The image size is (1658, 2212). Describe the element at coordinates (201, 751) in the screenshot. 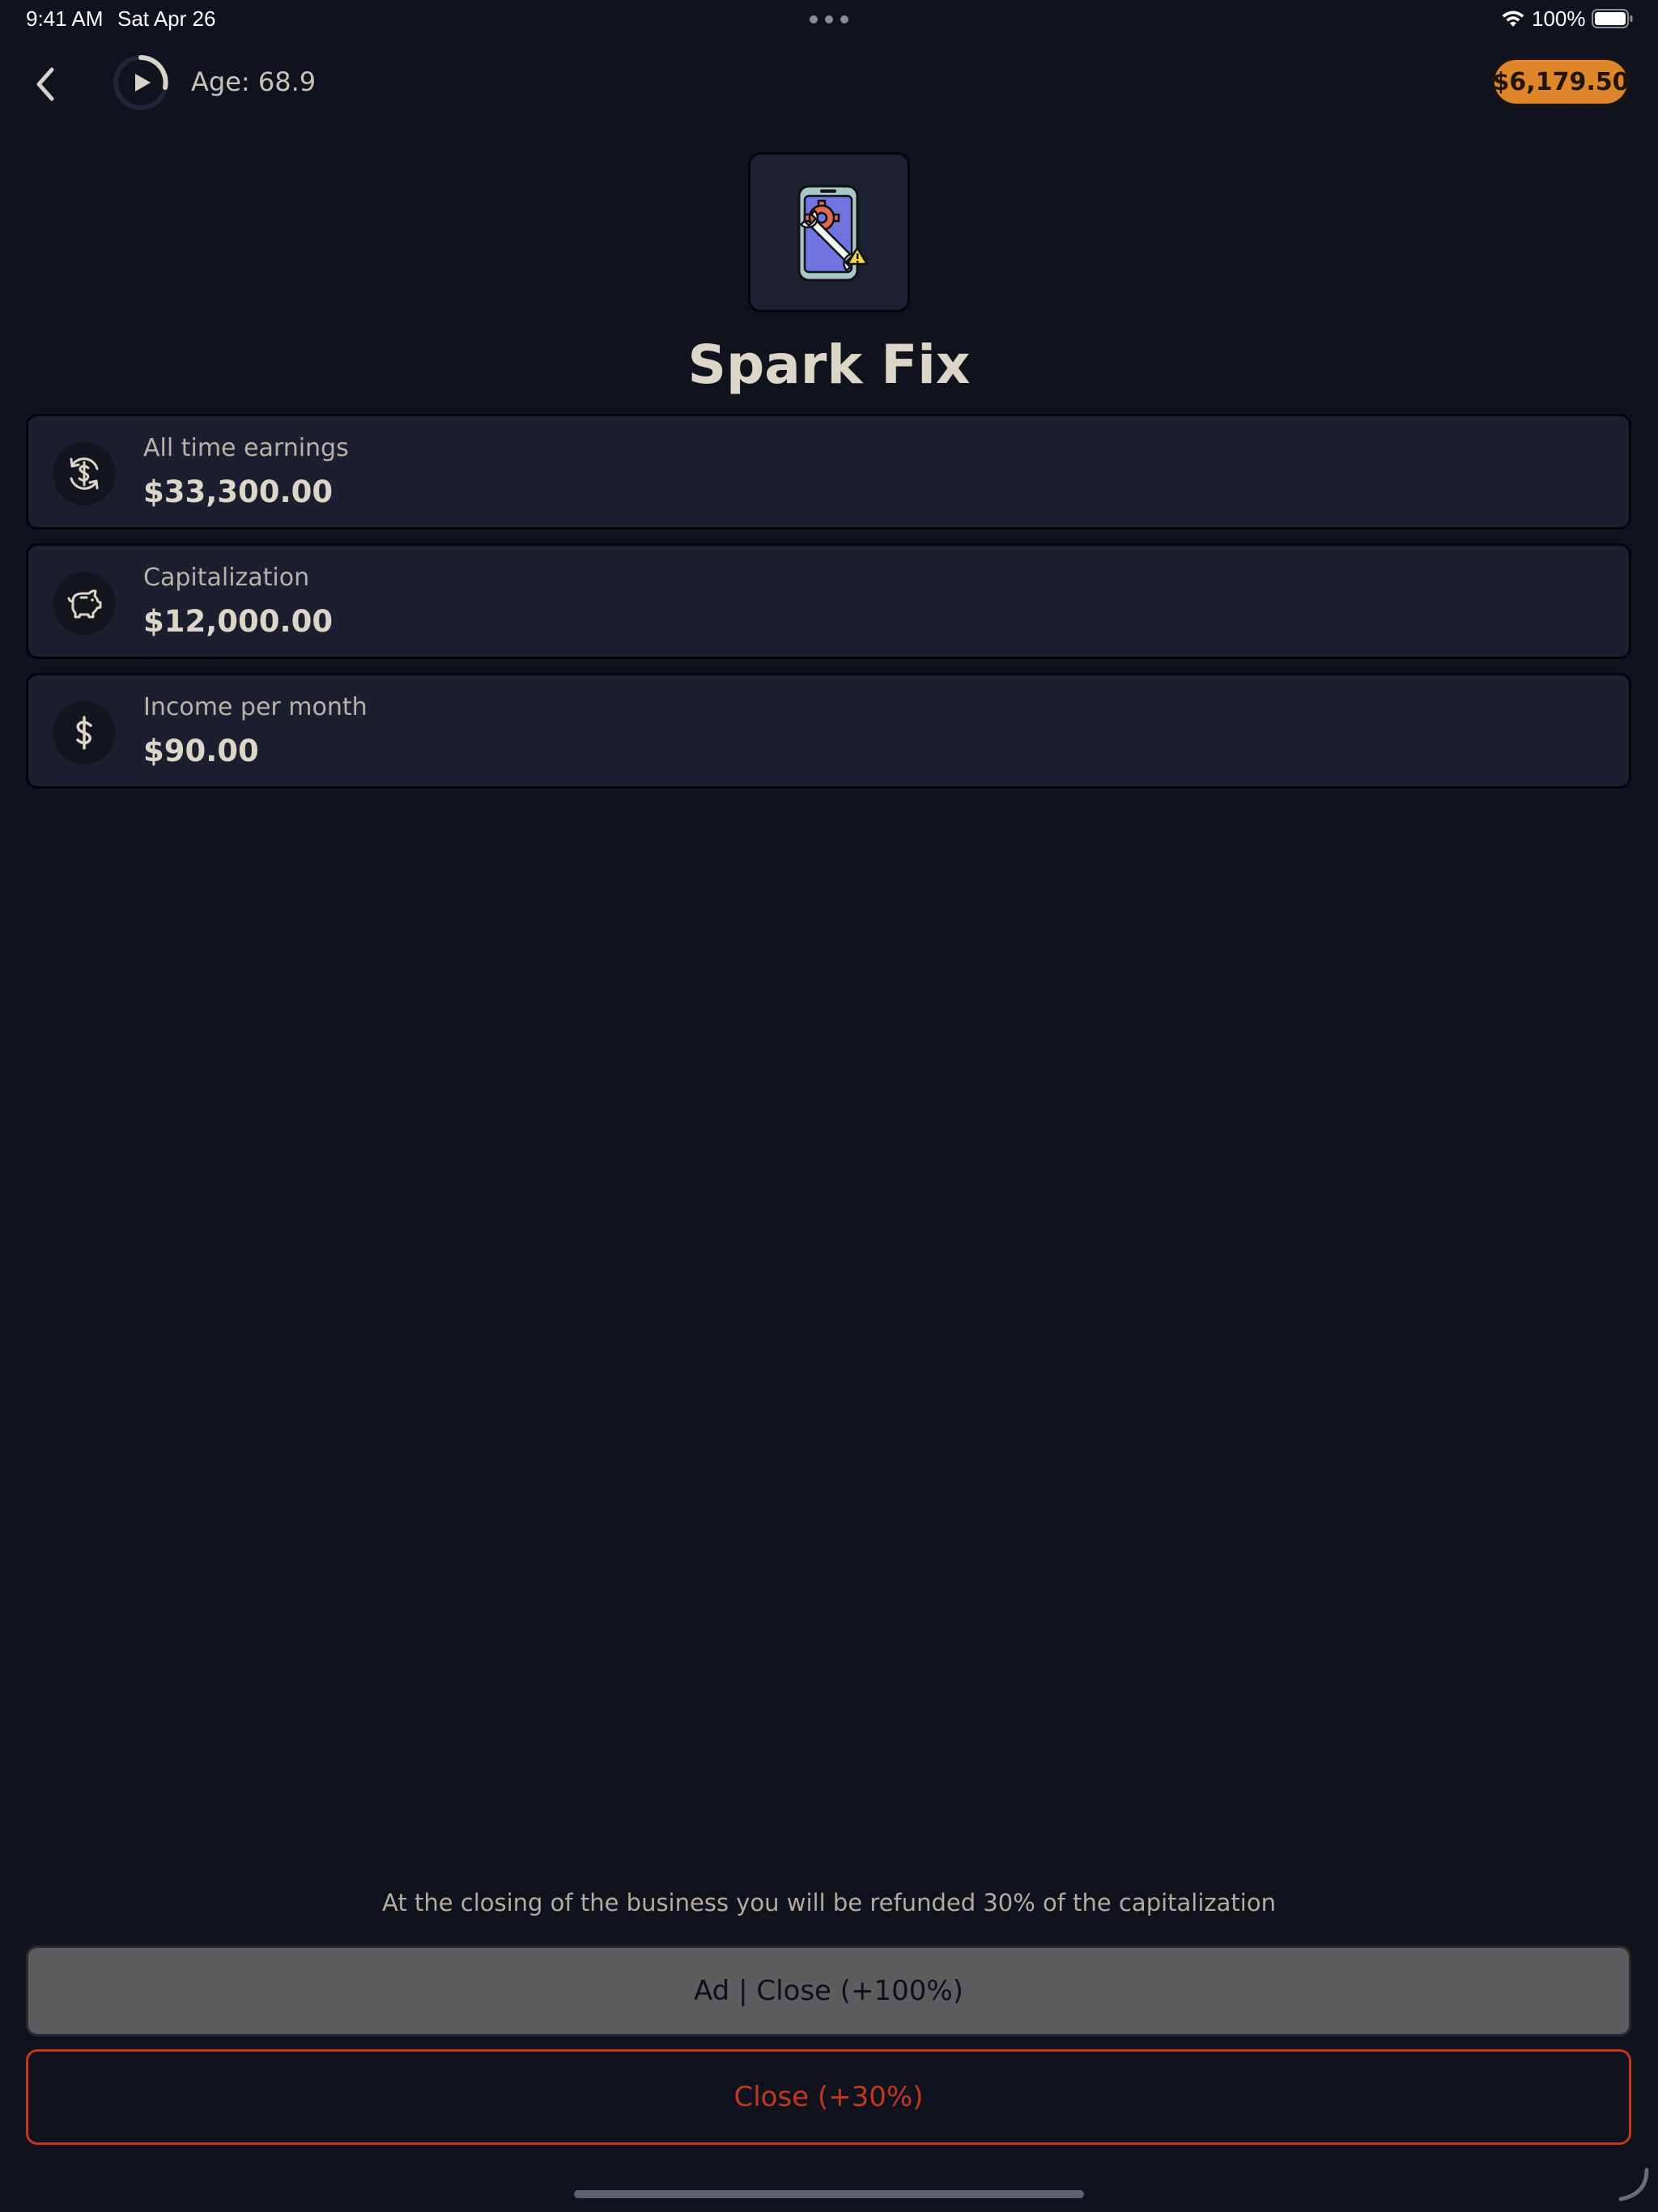

I see `stat-value: $90.00` at that location.